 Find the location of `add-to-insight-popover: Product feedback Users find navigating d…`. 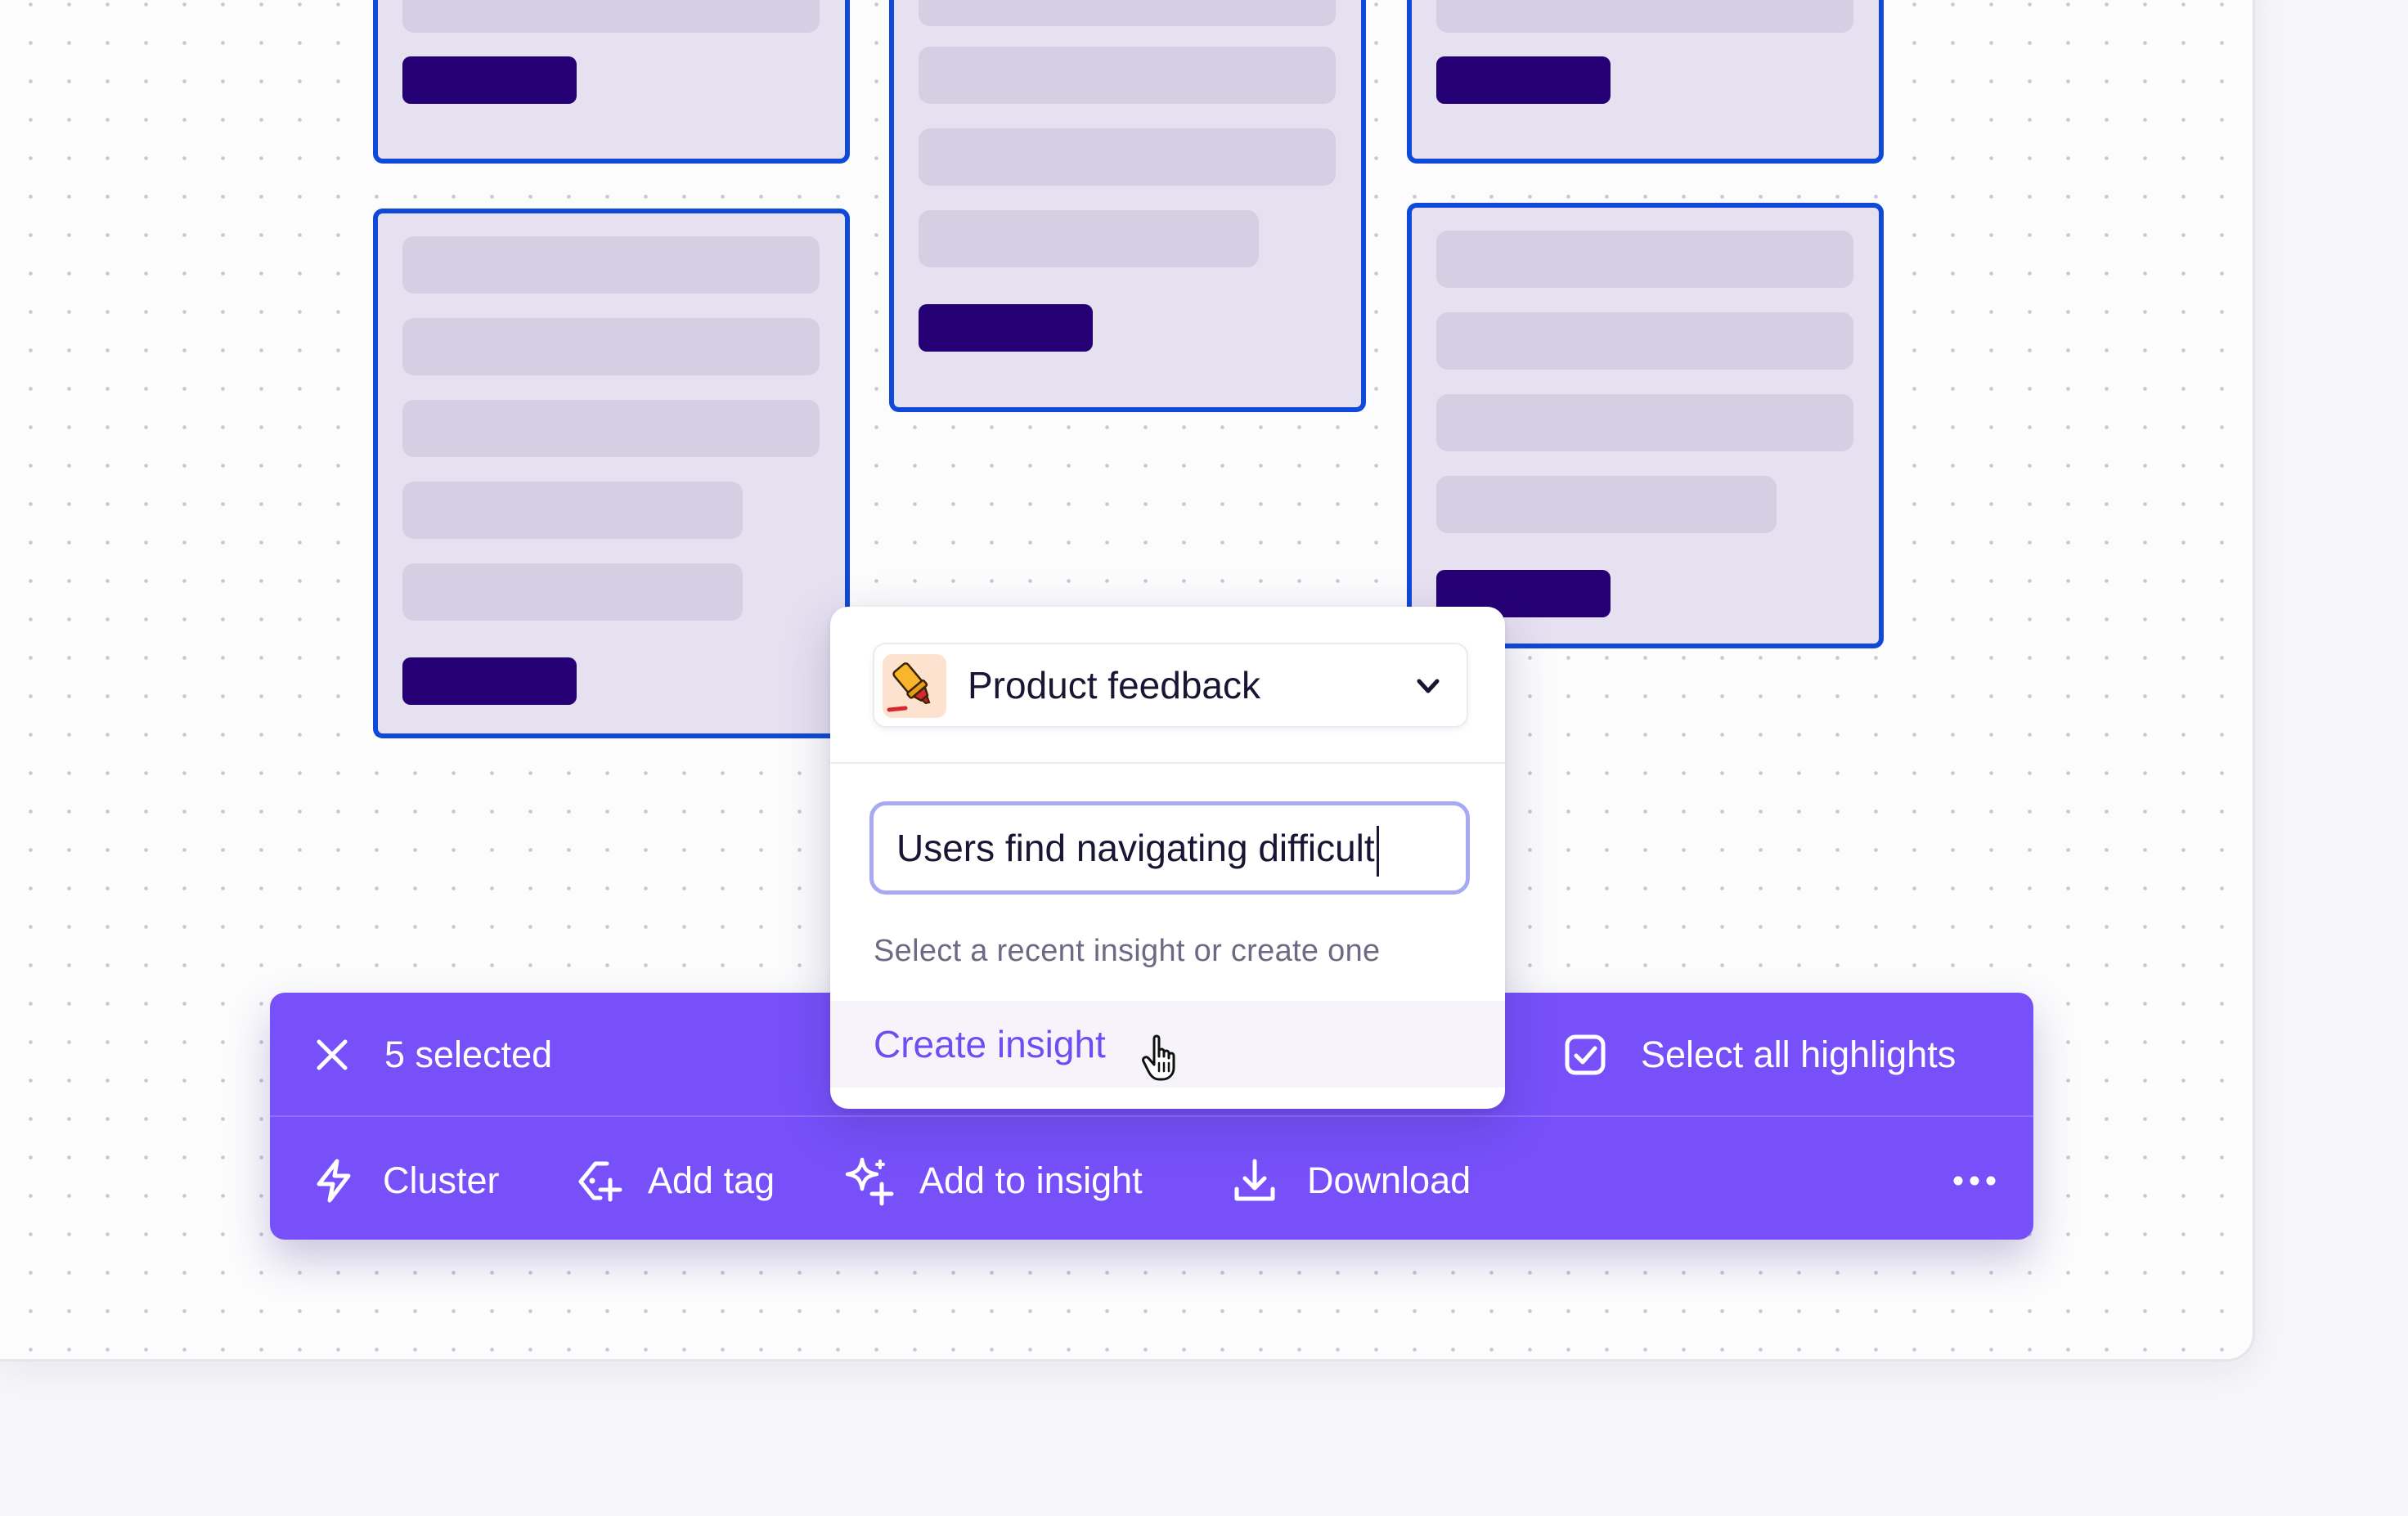

add-to-insight-popover: Product feedback Users find navigating d… is located at coordinates (1167, 858).